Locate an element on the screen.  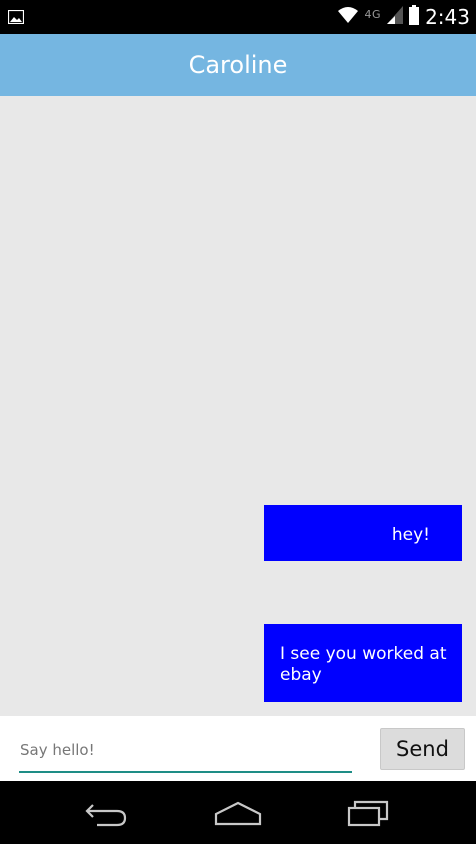
message-text: I see you worked at ebay is located at coordinates (363, 664).